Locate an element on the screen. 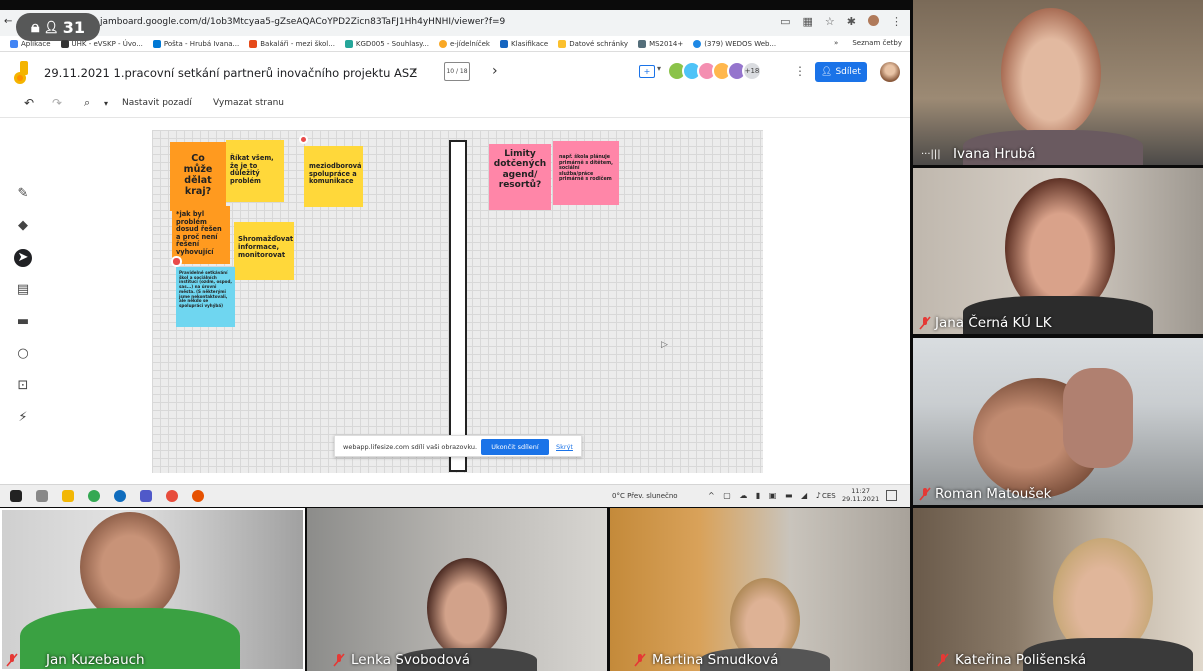 Image resolution: width=1203 pixels, height=671 pixels. frame-indicator: 10 / 18 is located at coordinates (457, 71).